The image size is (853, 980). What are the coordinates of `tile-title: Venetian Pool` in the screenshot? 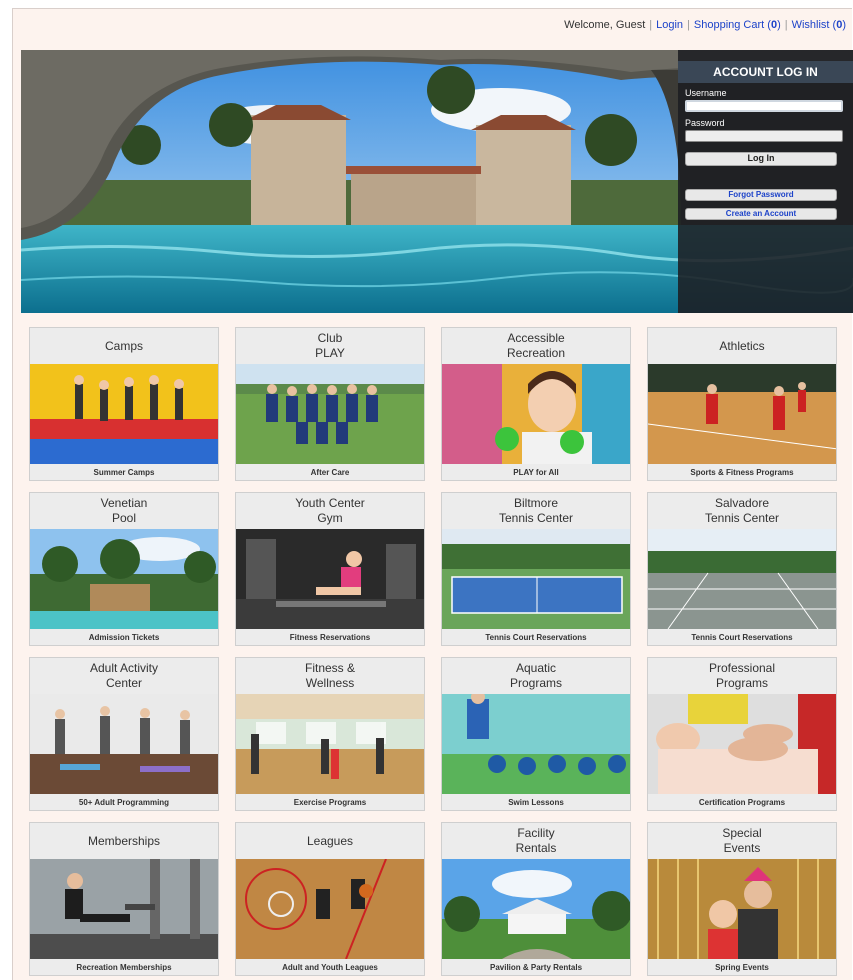 It's located at (124, 510).